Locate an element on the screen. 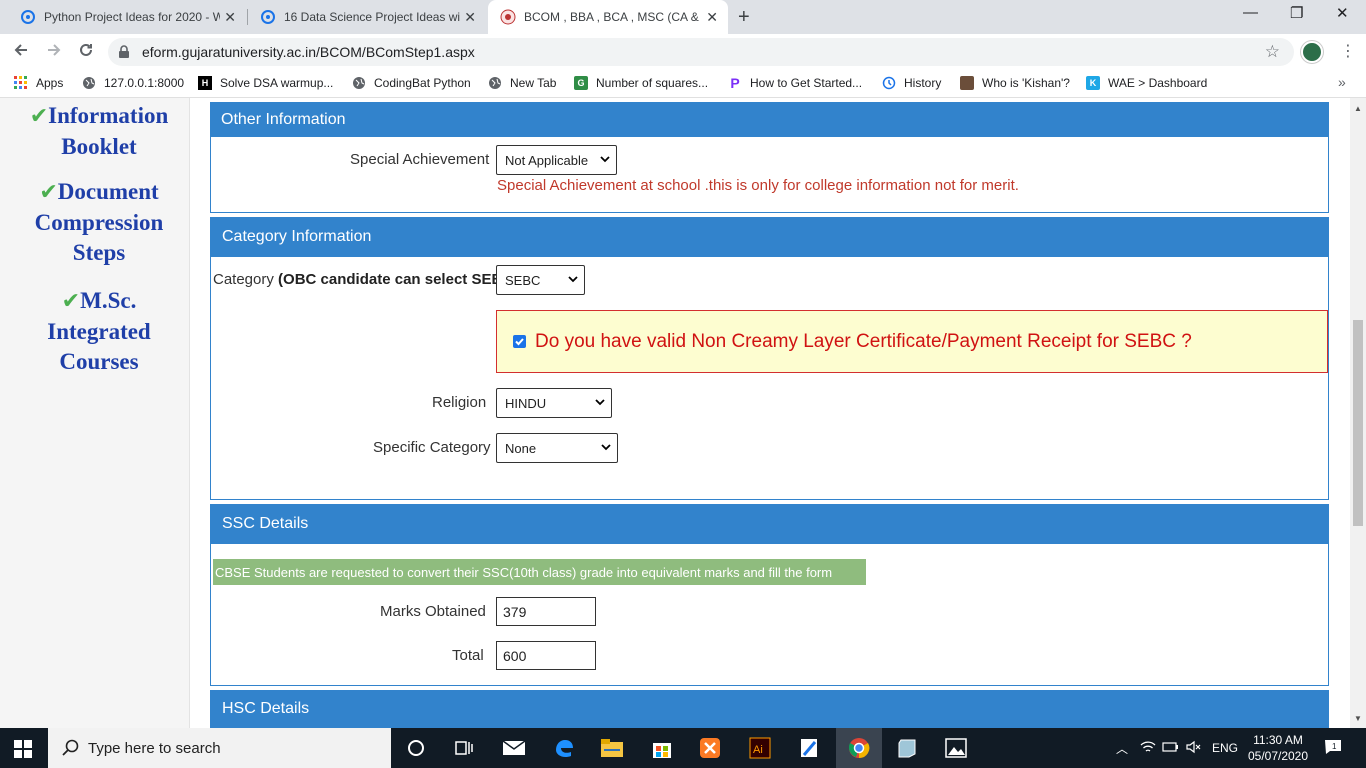 This screenshot has width=1366, height=768. profile-avatar is located at coordinates (1312, 52).